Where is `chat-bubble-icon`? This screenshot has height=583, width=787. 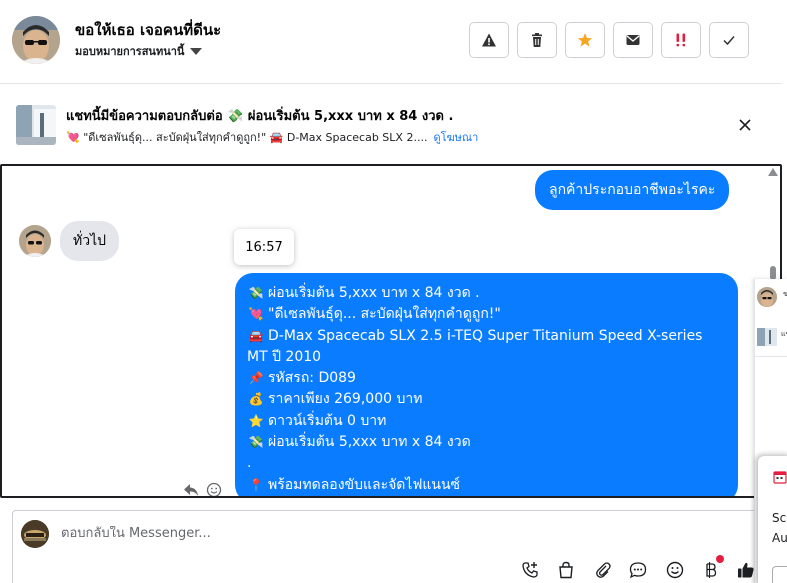 chat-bubble-icon is located at coordinates (638, 570).